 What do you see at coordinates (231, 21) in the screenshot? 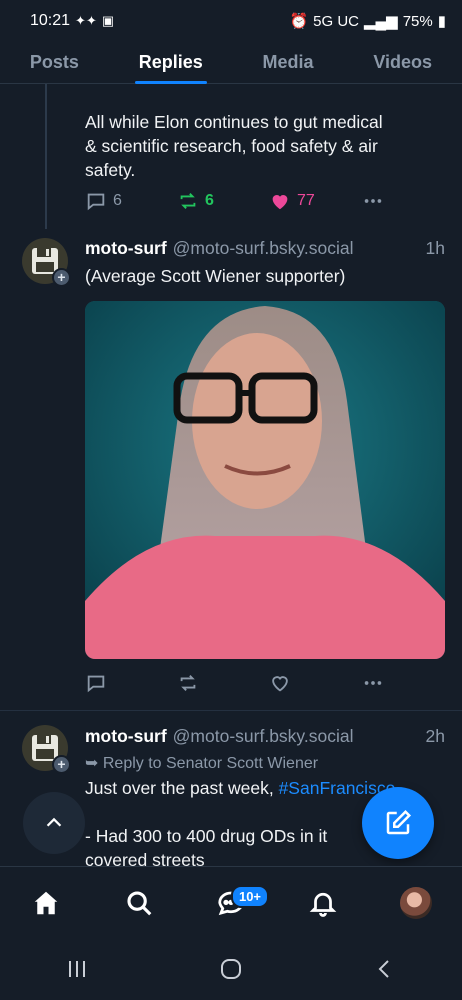
I see `status-bar: 10:21 ✦✦ ▣ ⏰ 5G UC ▂▄▆ 75% ▮` at bounding box center [231, 21].